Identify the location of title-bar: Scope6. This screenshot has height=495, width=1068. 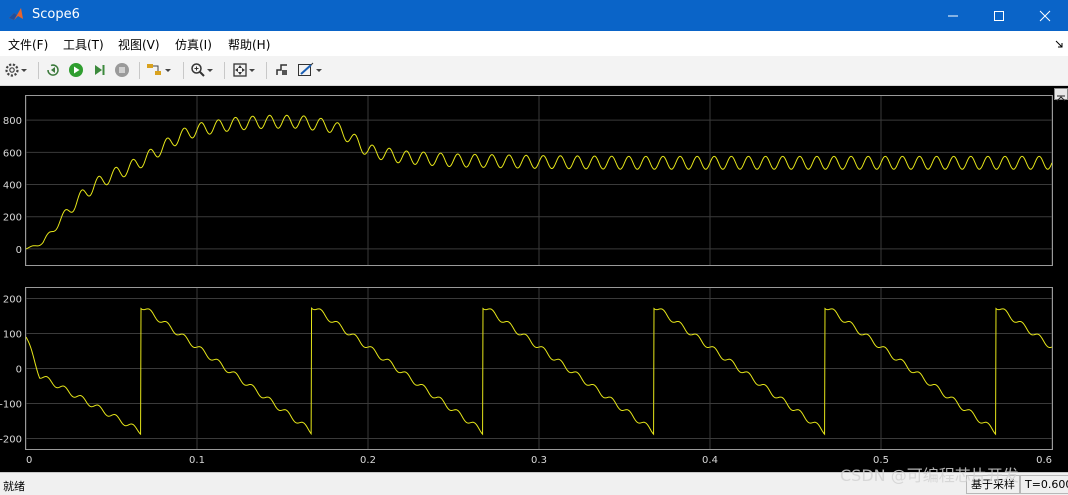
(534, 15).